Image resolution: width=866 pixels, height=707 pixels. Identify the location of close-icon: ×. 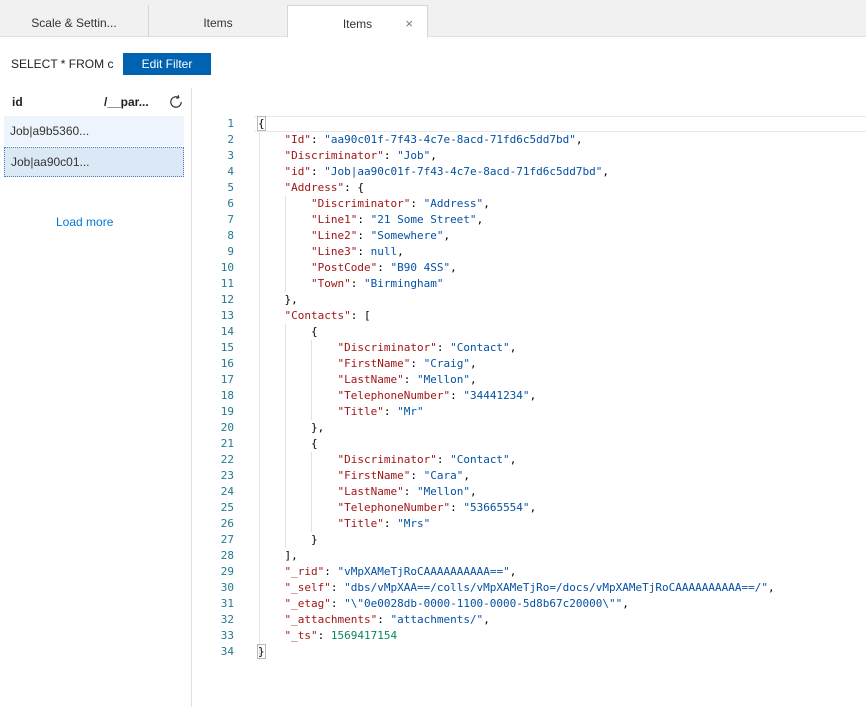
(409, 21).